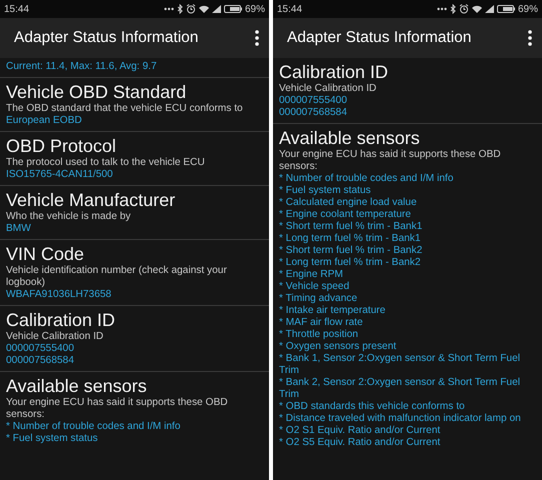 The width and height of the screenshot is (542, 480). I want to click on section-title: Vehicle OBD Standard, so click(97, 92).